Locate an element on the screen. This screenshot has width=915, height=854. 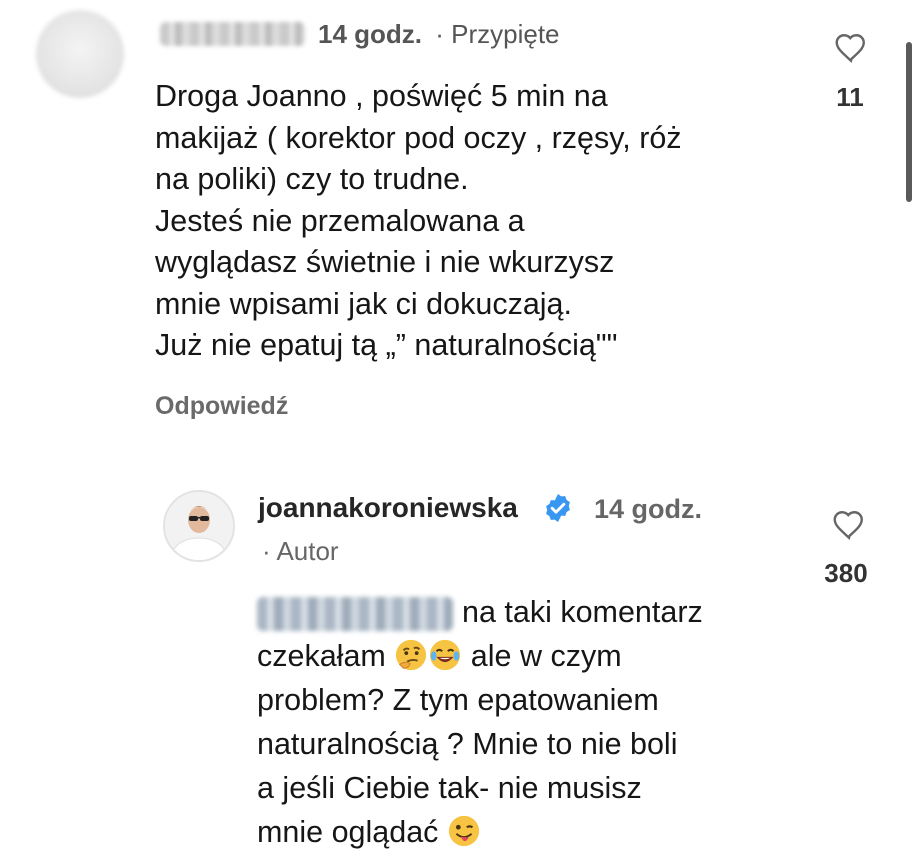
author-tag: · Autor is located at coordinates (300, 551).